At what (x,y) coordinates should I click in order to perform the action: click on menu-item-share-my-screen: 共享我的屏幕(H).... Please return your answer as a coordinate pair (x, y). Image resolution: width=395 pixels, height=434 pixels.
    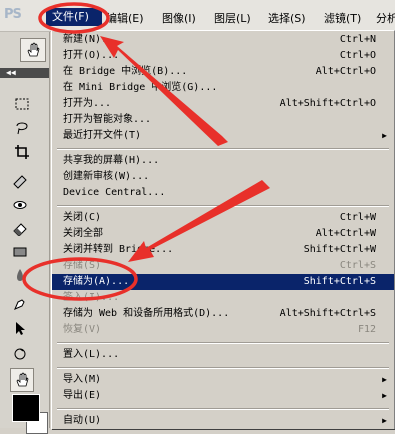
    Looking at the image, I should click on (223, 161).